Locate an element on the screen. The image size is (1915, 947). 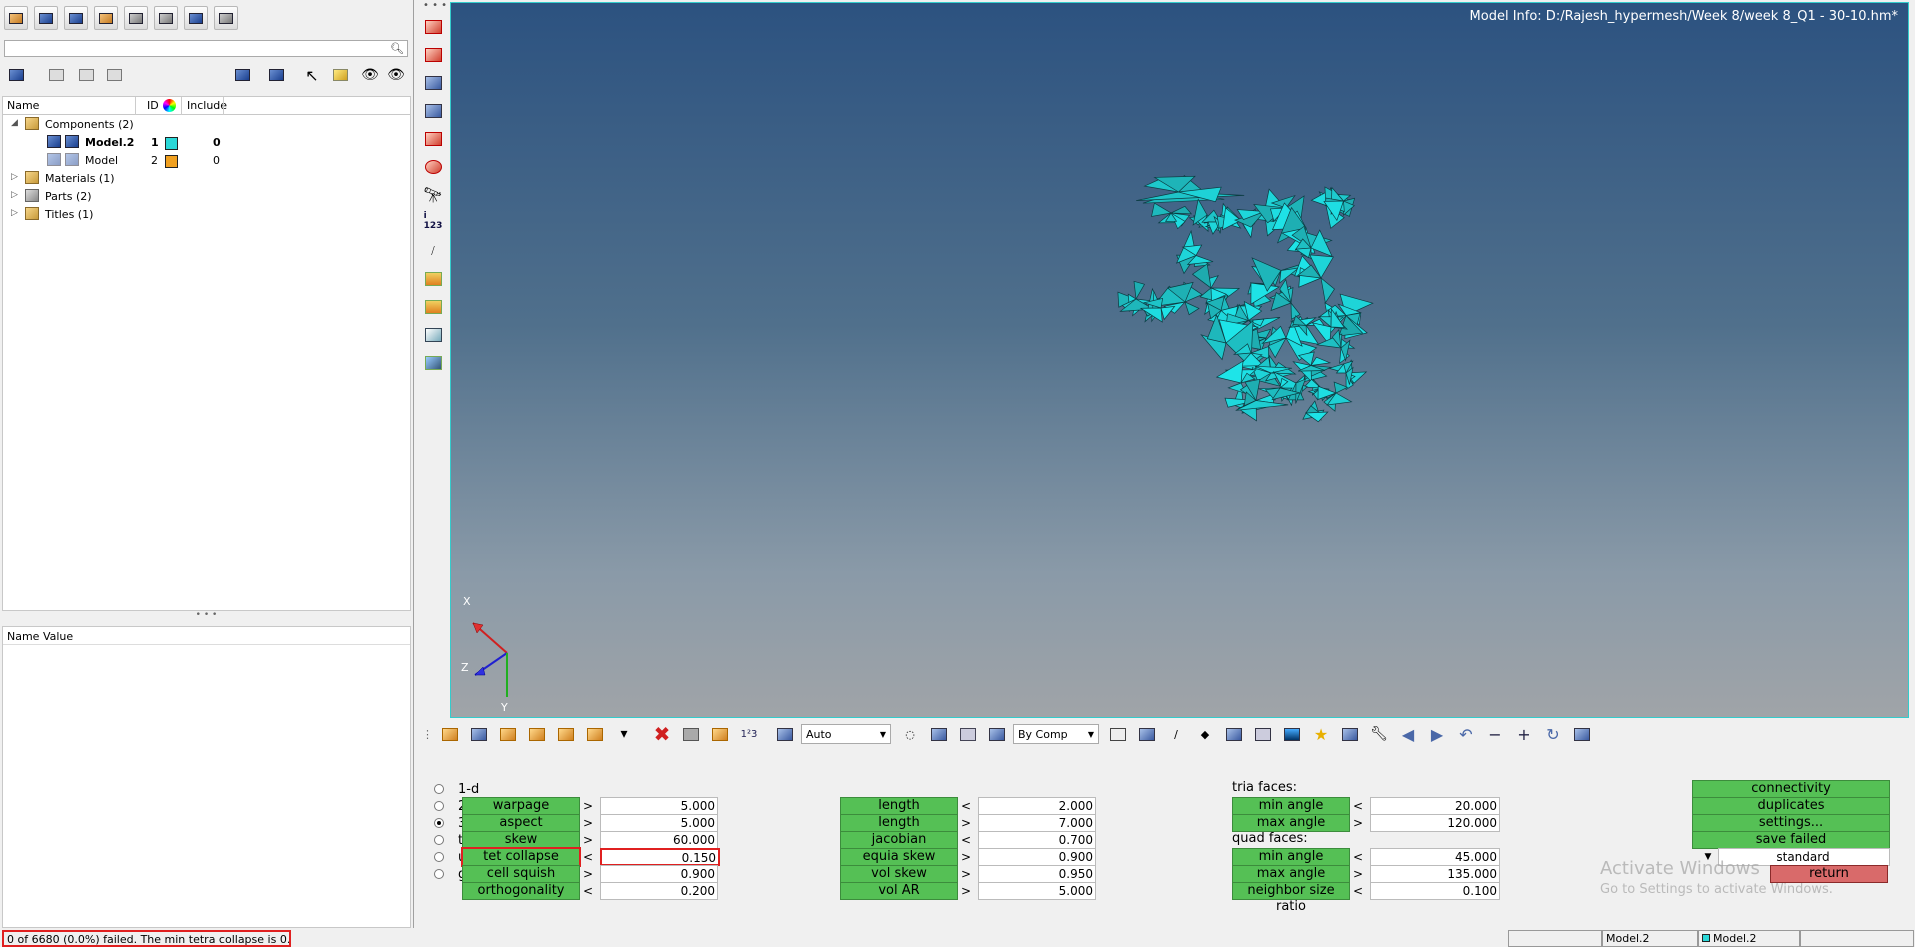
criterion-button: neighbor size ratio is located at coordinates (1291, 898).